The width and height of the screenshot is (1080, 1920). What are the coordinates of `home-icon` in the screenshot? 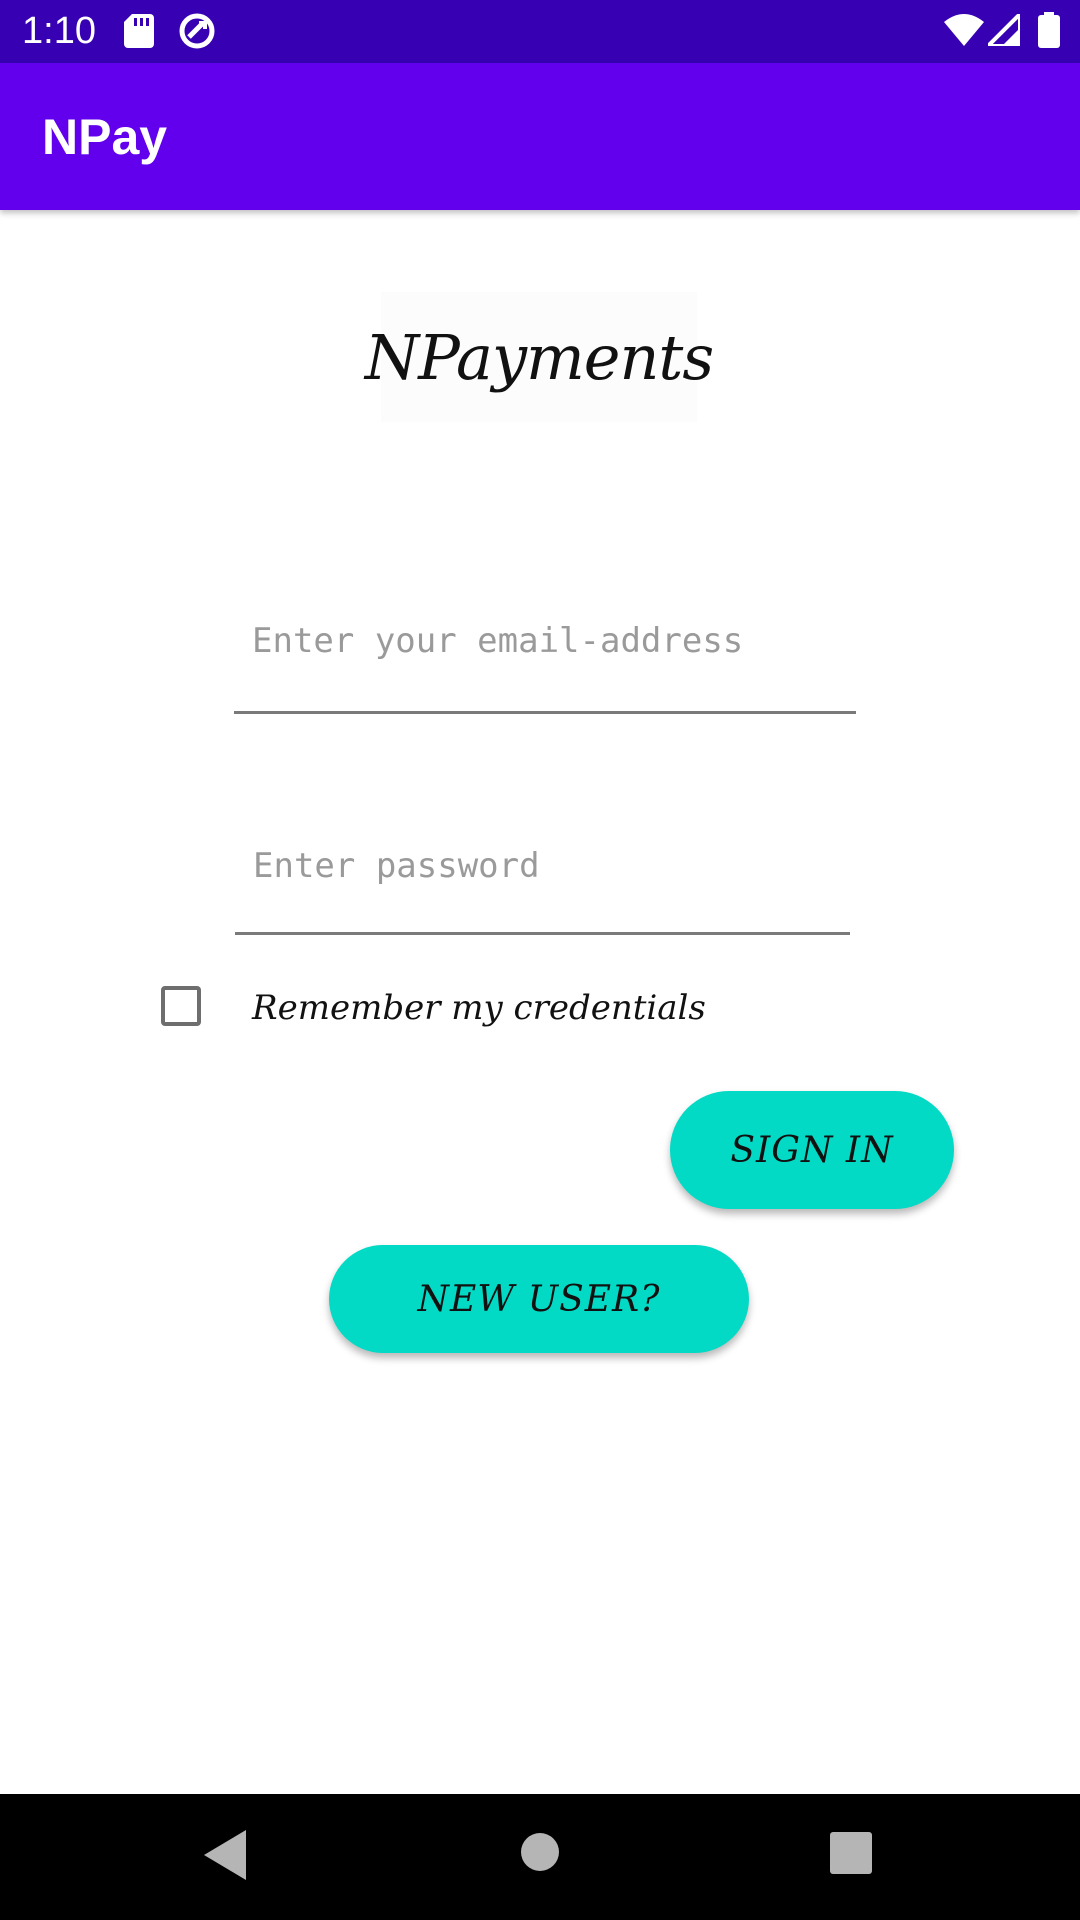 It's located at (540, 1854).